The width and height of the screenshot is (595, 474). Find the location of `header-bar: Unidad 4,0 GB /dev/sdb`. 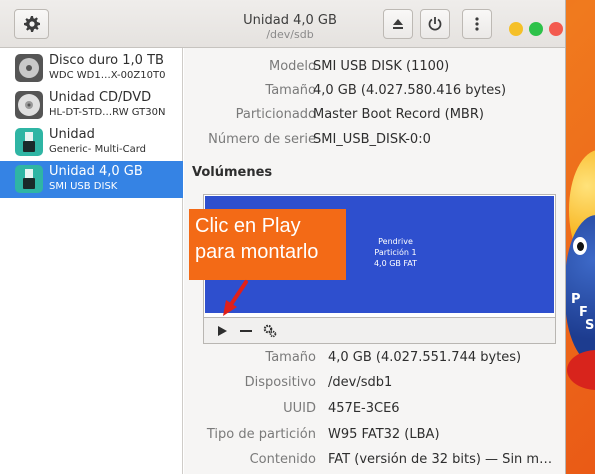

header-bar: Unidad 4,0 GB /dev/sdb is located at coordinates (282, 24).